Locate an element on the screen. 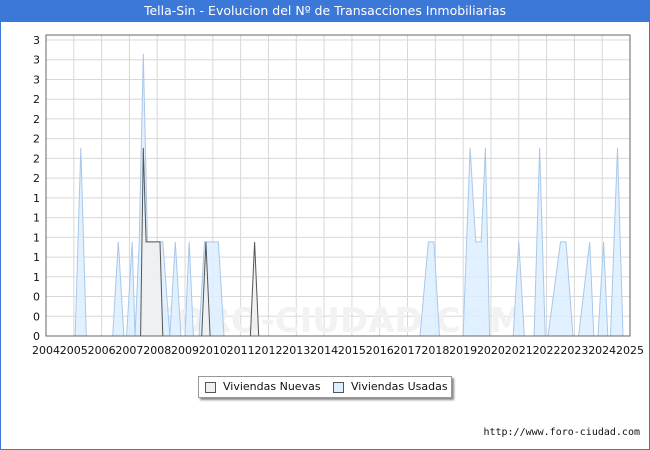 Image resolution: width=650 pixels, height=450 pixels. x-tick-label: 2010 is located at coordinates (213, 350).